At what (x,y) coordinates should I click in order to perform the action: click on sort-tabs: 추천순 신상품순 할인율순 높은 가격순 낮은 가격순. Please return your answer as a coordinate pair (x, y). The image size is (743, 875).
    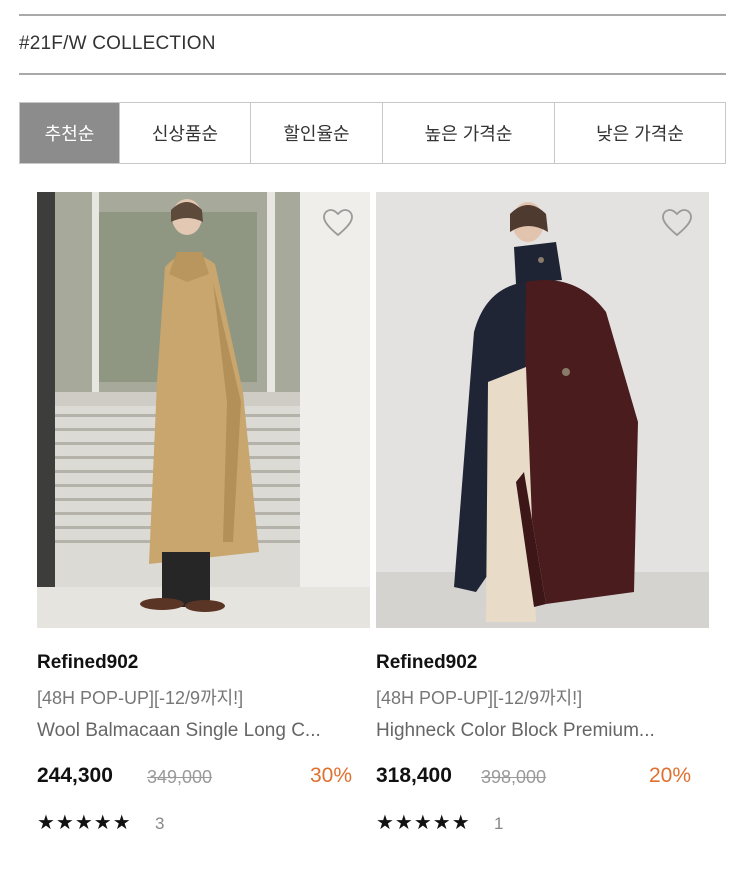
    Looking at the image, I should click on (372, 133).